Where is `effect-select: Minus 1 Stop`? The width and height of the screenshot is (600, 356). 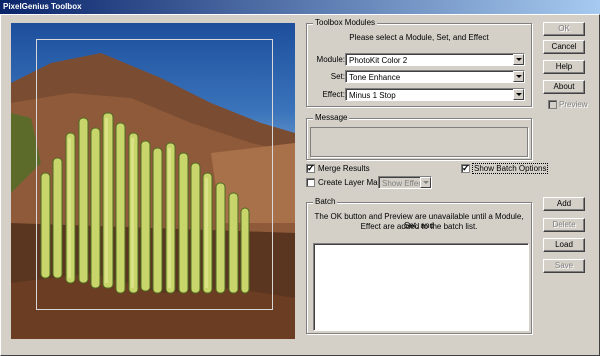
effect-select: Minus 1 Stop is located at coordinates (435, 94).